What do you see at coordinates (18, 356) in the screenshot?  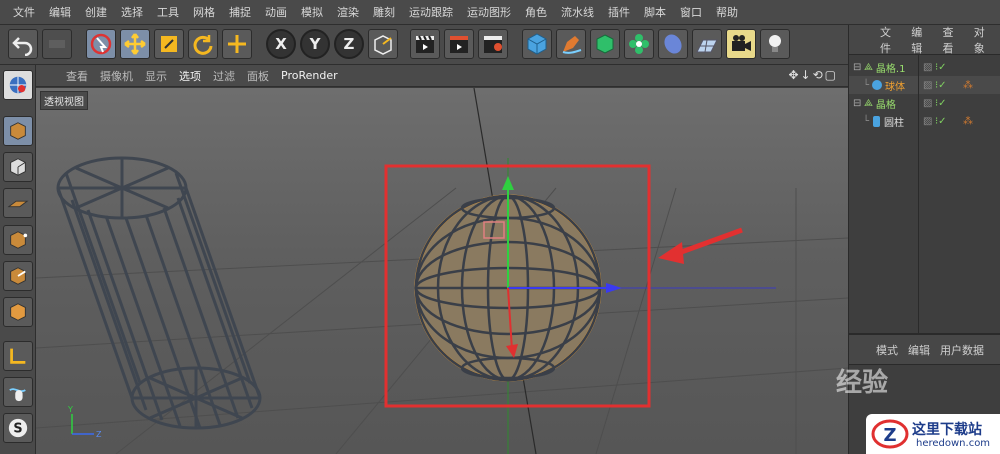 I see `axis-mode-button` at bounding box center [18, 356].